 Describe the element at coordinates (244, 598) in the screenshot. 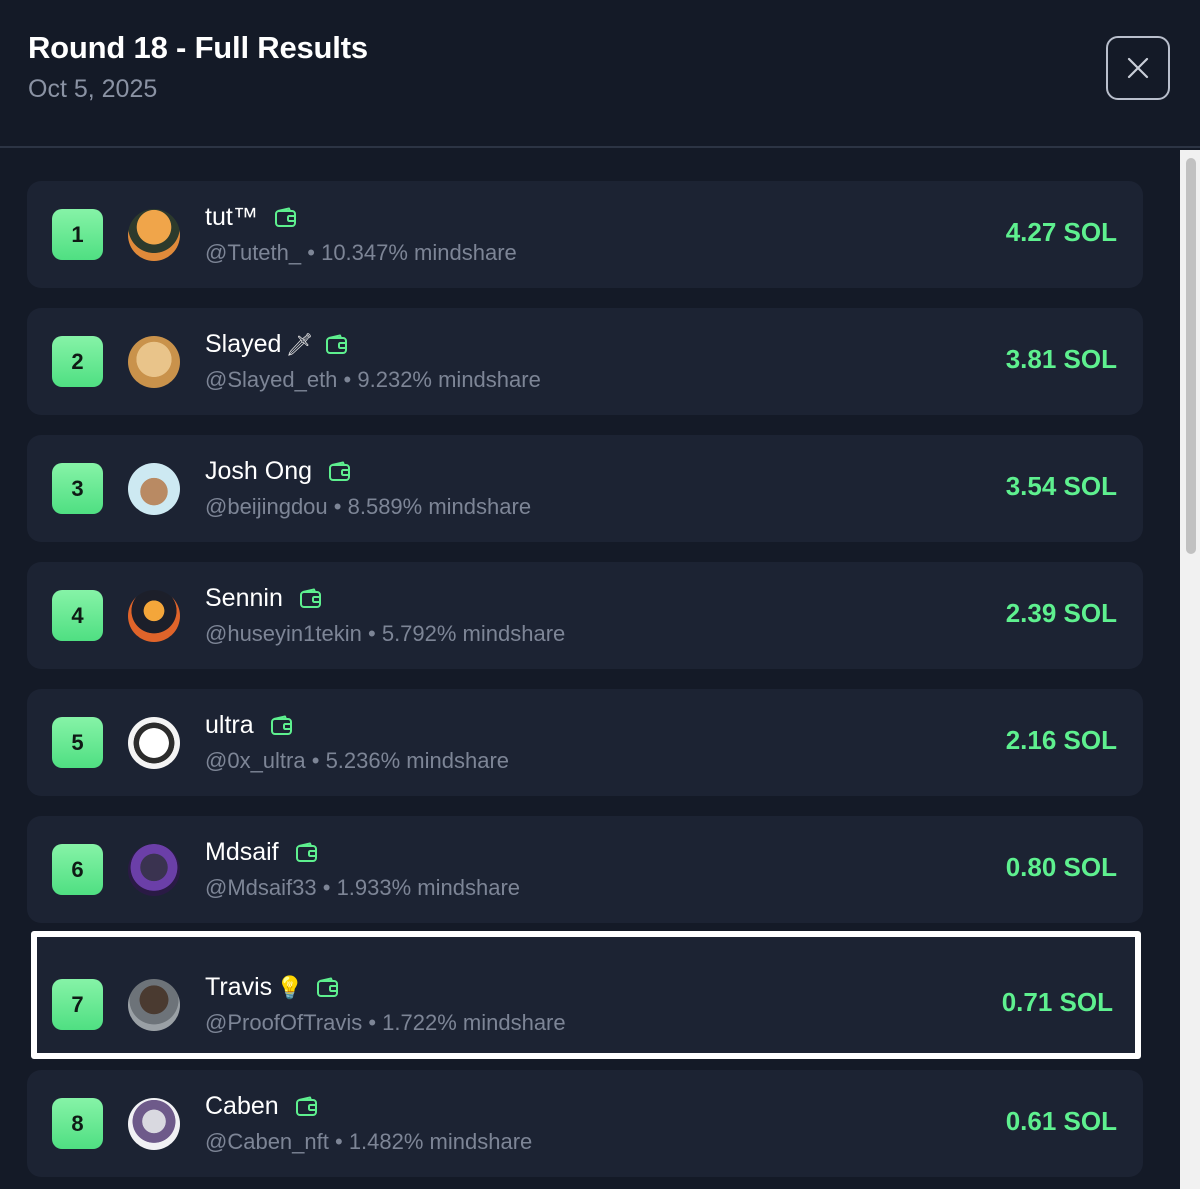

I see `user-display-name: Sennin` at that location.